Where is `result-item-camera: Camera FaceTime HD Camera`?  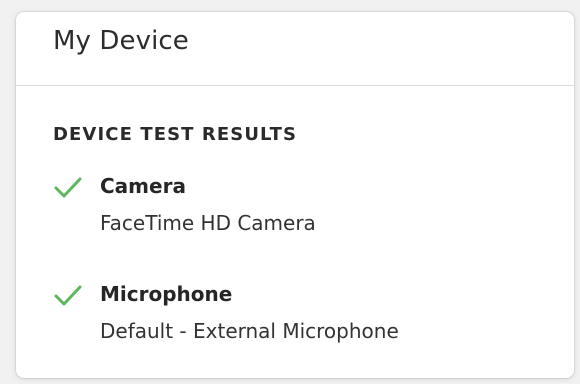 result-item-camera: Camera FaceTime HD Camera is located at coordinates (313, 204).